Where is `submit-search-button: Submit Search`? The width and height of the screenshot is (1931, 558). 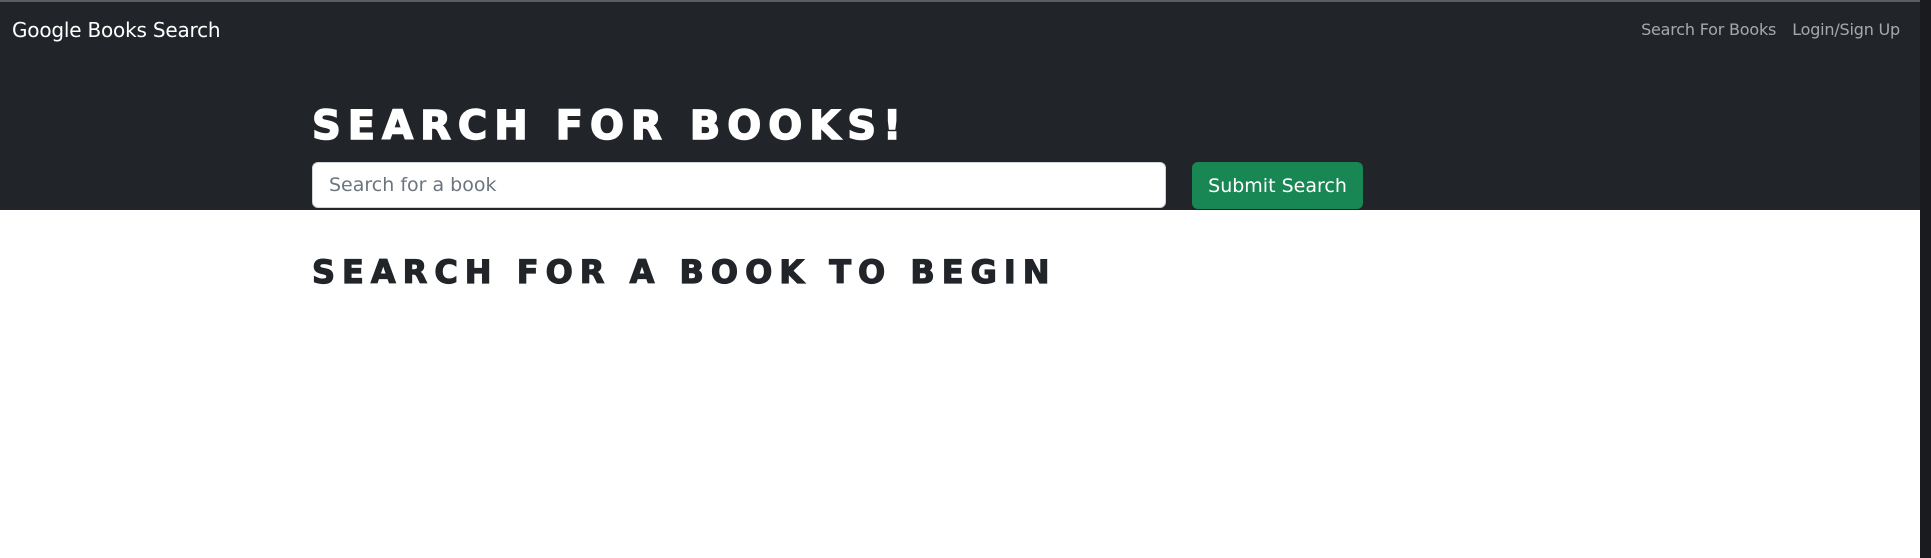 submit-search-button: Submit Search is located at coordinates (1277, 185).